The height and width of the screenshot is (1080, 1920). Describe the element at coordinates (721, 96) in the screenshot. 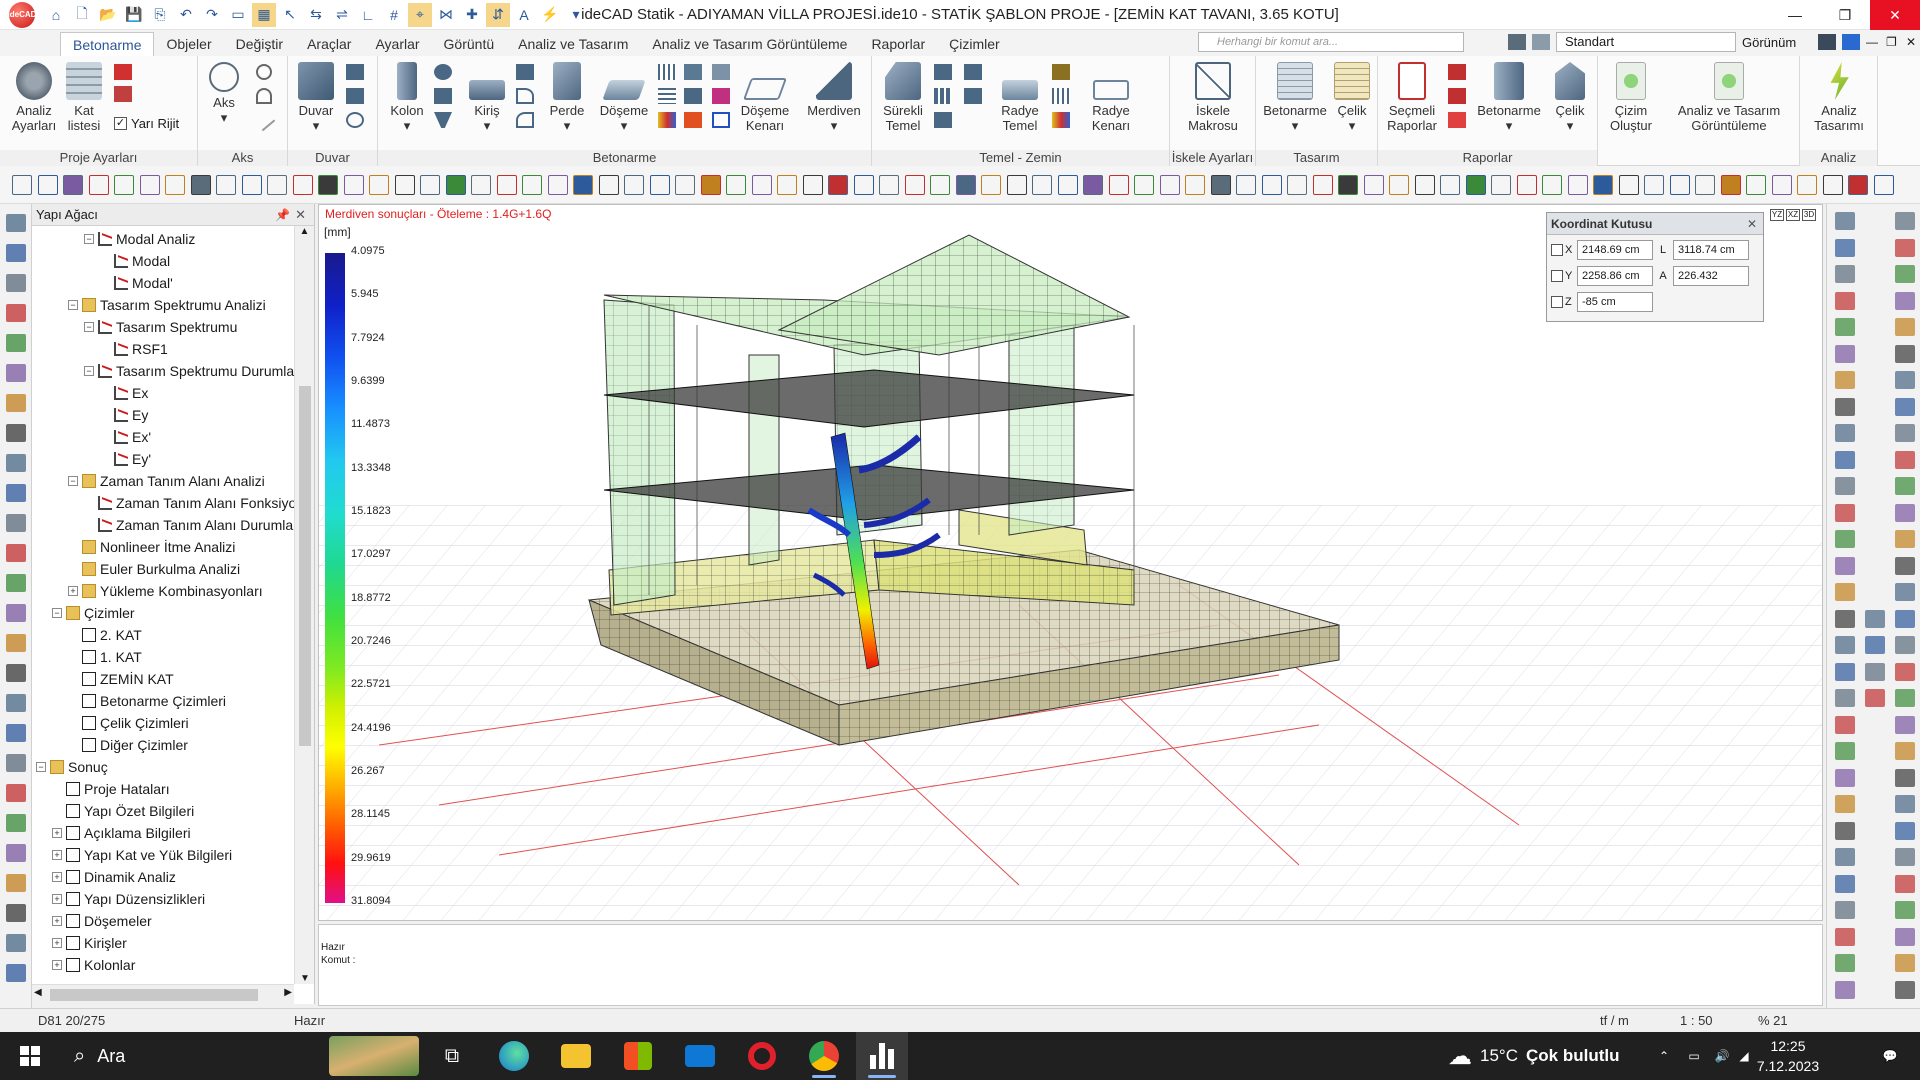

I see `slab-chart-icon` at that location.